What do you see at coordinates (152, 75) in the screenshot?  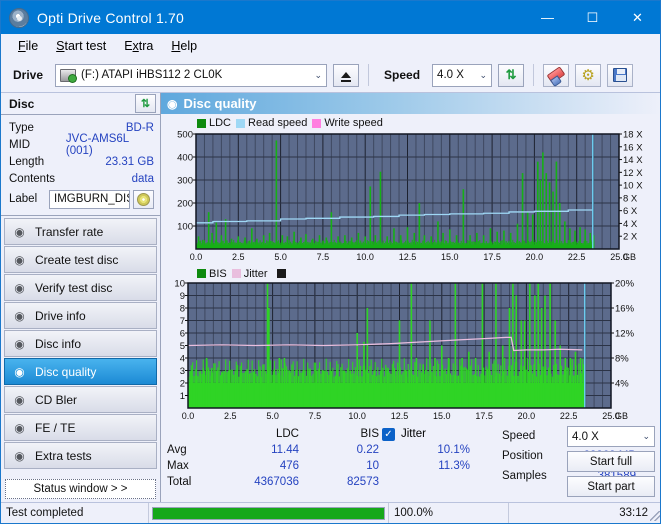 I see `drive-select-value: (F:) ATAPI iHBS112 2 CL0K` at bounding box center [152, 75].